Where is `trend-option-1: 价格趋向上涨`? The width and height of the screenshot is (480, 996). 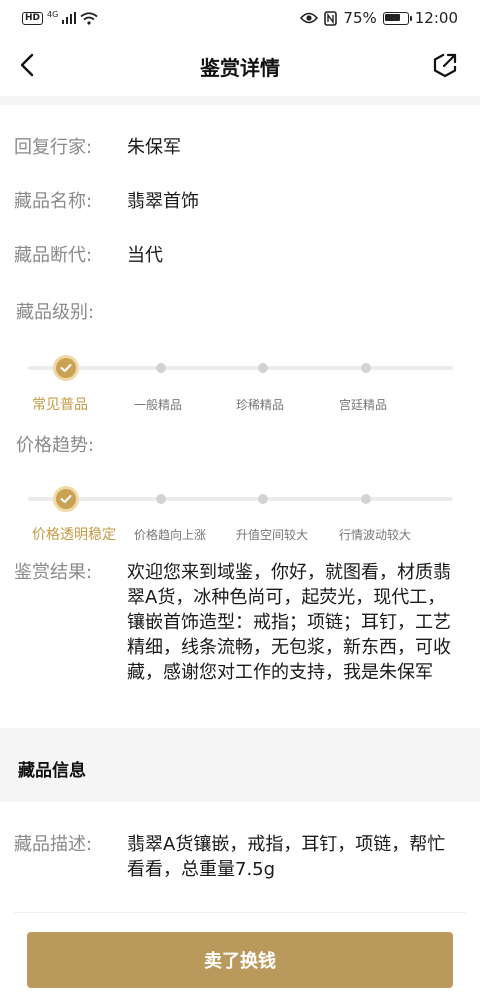 trend-option-1: 价格趋向上涨 is located at coordinates (170, 534).